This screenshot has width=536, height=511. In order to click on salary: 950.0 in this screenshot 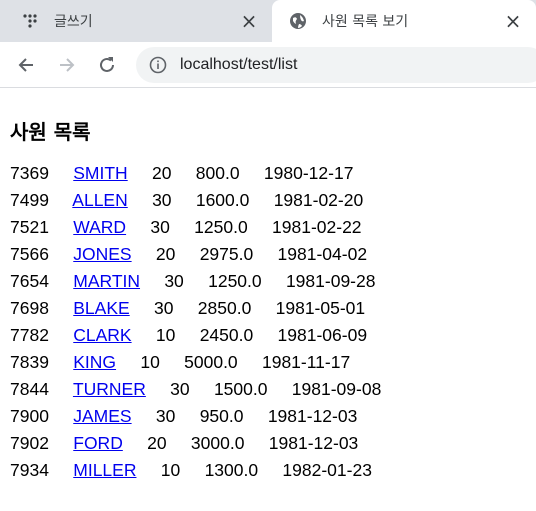, I will do `click(221, 416)`.